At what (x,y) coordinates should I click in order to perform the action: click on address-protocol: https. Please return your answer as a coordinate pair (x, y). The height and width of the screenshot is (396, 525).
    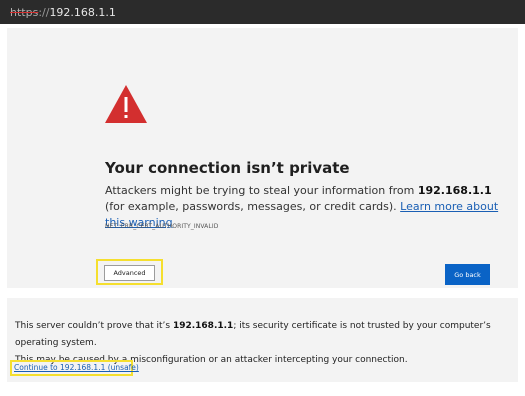
    Looking at the image, I should click on (24, 12).